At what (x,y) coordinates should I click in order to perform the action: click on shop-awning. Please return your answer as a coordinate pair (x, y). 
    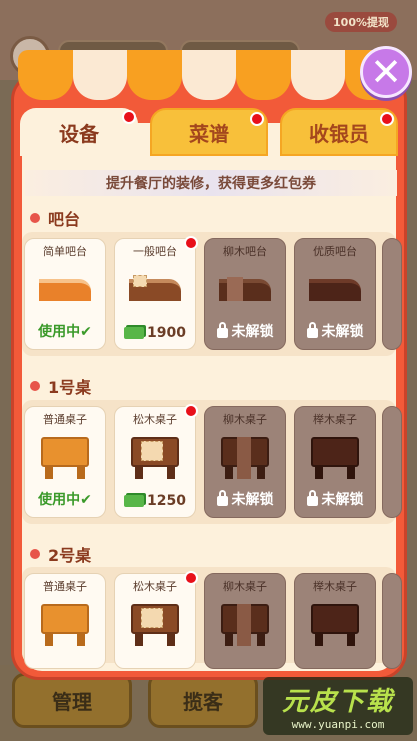
    Looking at the image, I should click on (209, 75).